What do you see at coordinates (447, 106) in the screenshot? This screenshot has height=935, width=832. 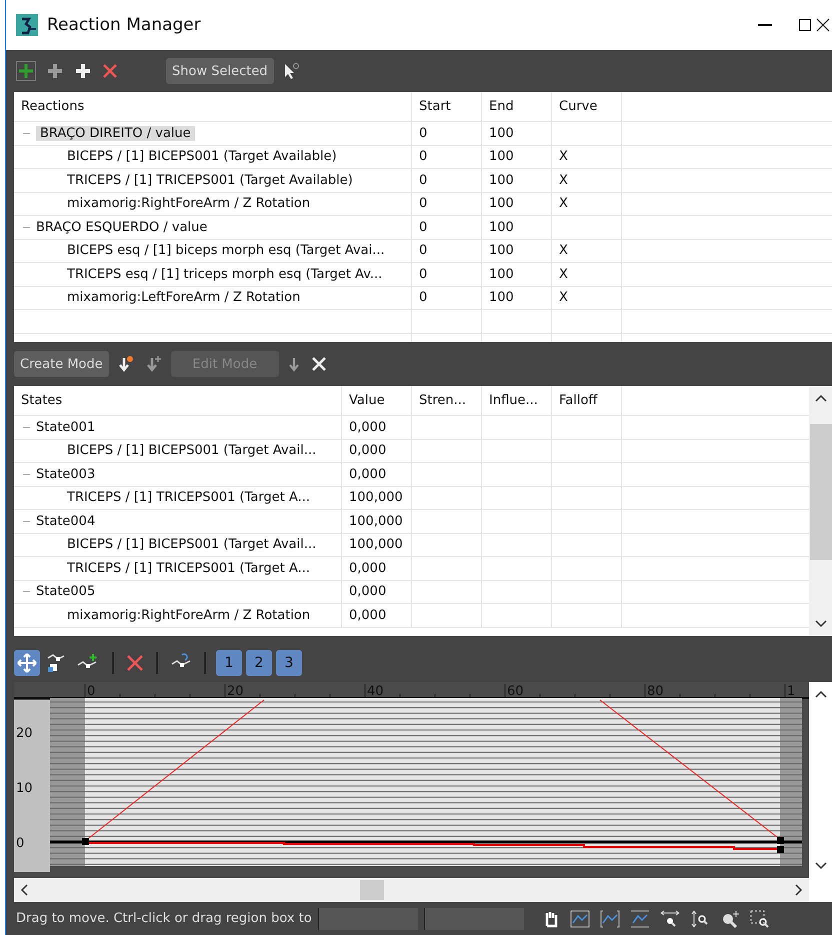 I see `column-header: Start` at bounding box center [447, 106].